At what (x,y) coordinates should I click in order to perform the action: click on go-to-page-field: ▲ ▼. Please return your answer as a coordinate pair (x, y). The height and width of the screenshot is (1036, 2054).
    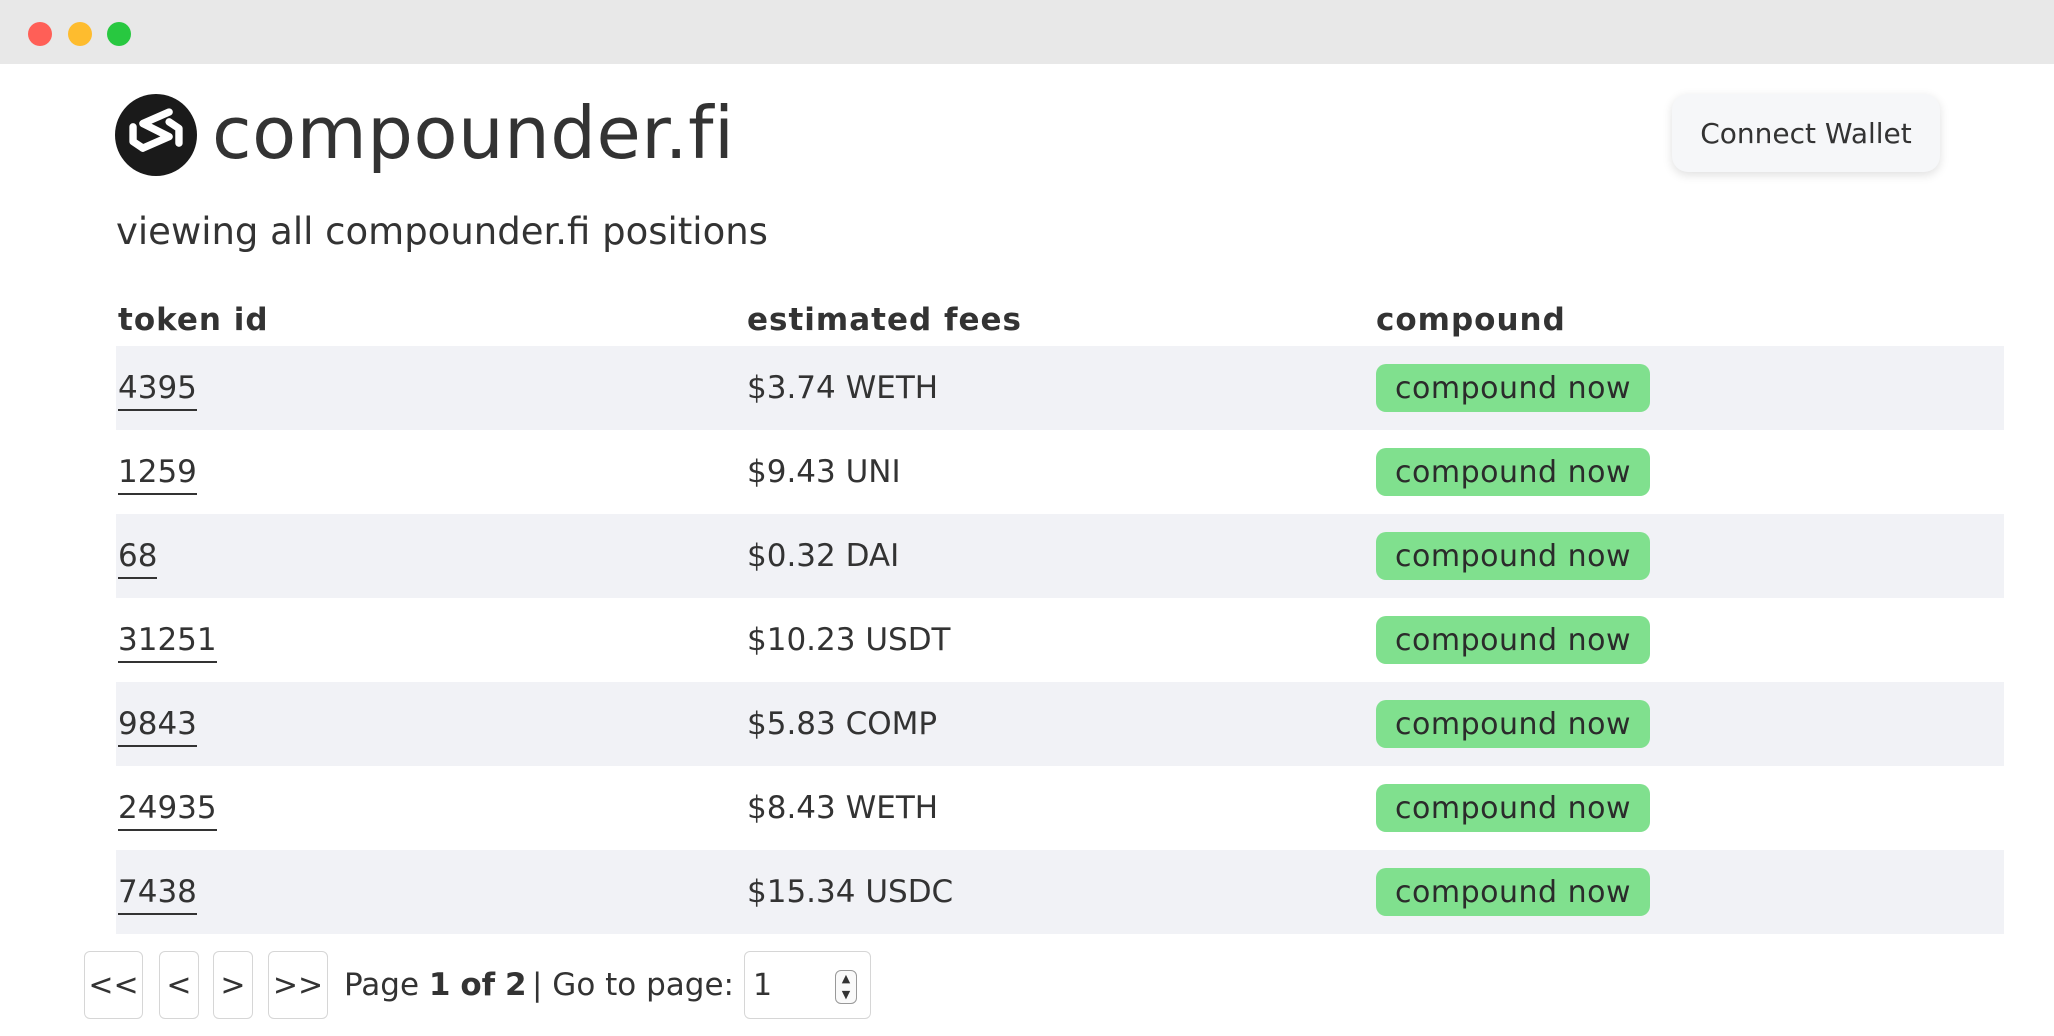
    Looking at the image, I should click on (807, 985).